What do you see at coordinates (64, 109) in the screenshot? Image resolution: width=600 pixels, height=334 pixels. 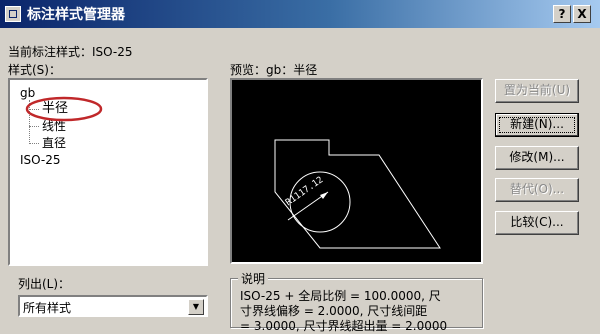 I see `highlight-annotation` at bounding box center [64, 109].